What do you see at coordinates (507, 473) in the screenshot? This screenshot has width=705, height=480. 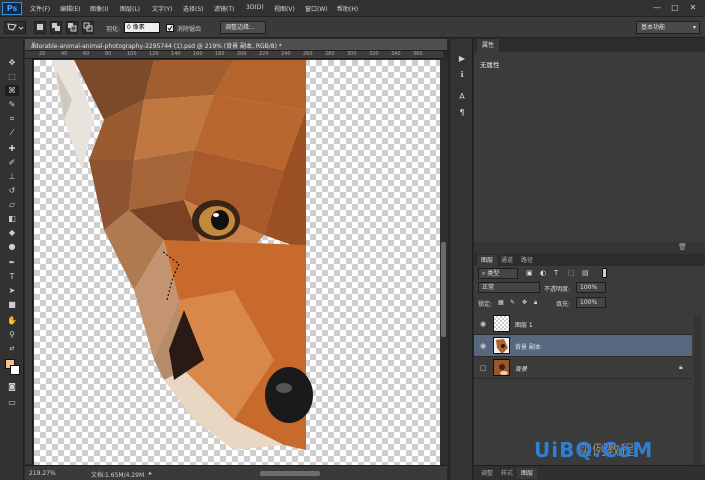 I see `tab-styles: 样式` at bounding box center [507, 473].